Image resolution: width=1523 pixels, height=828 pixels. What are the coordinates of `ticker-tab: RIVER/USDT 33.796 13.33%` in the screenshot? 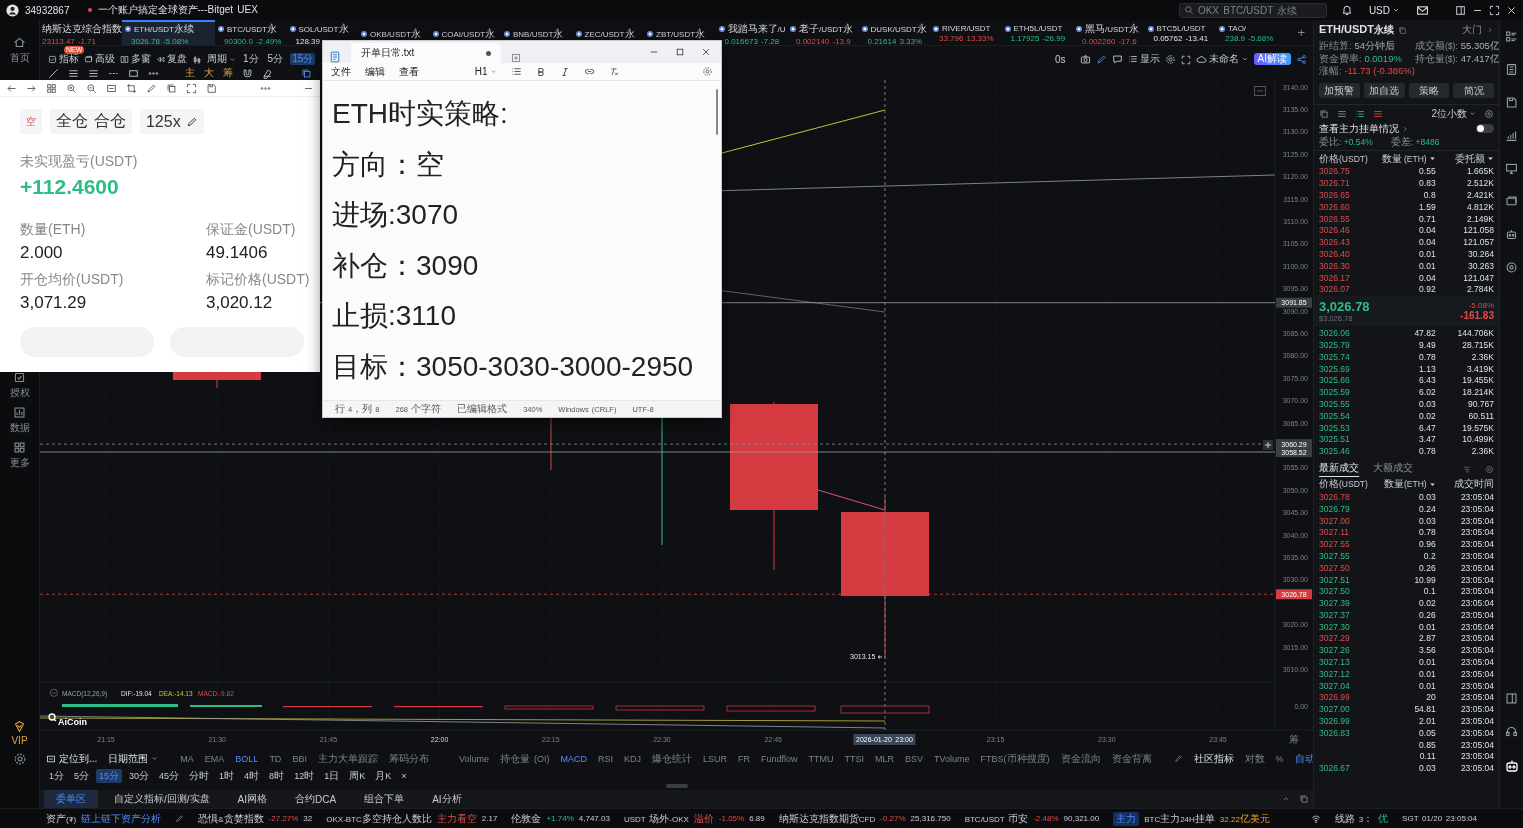 It's located at (966, 32).